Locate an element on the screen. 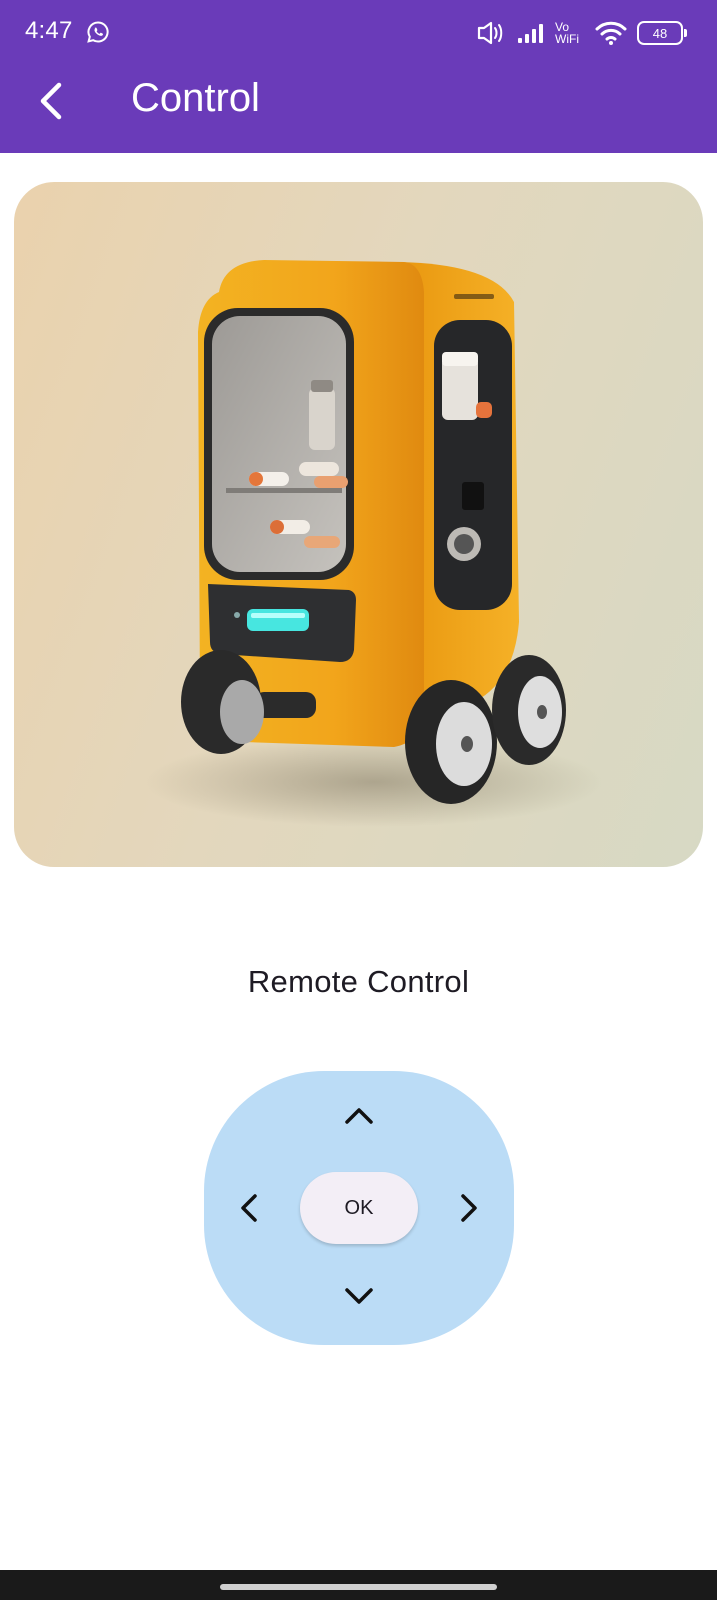 The image size is (717, 1600). down-button is located at coordinates (359, 1296).